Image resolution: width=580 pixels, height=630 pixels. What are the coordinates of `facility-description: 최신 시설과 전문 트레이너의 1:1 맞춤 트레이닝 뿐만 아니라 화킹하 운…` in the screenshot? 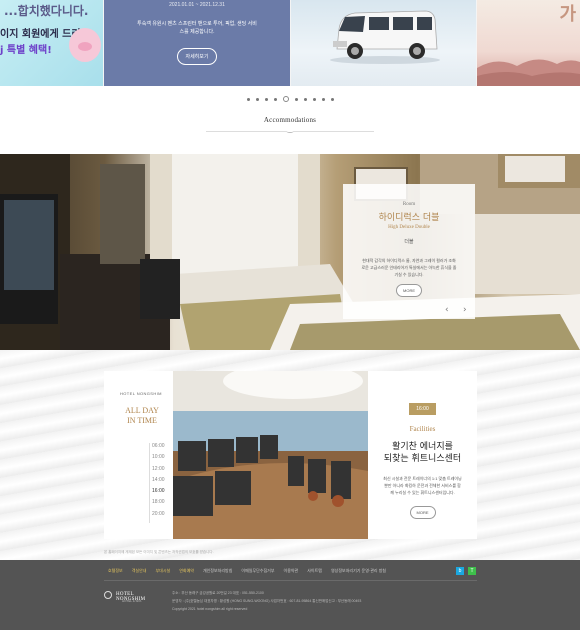 It's located at (422, 485).